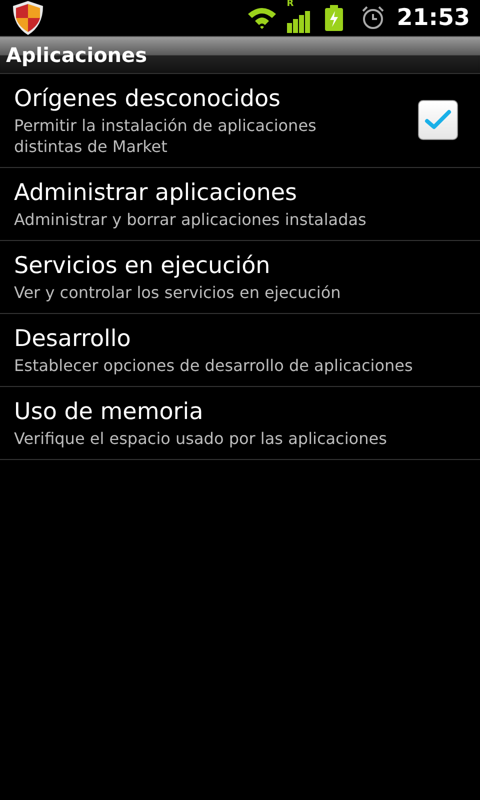 Image resolution: width=480 pixels, height=800 pixels. What do you see at coordinates (73, 339) in the screenshot?
I see `item-title: Desarrollo` at bounding box center [73, 339].